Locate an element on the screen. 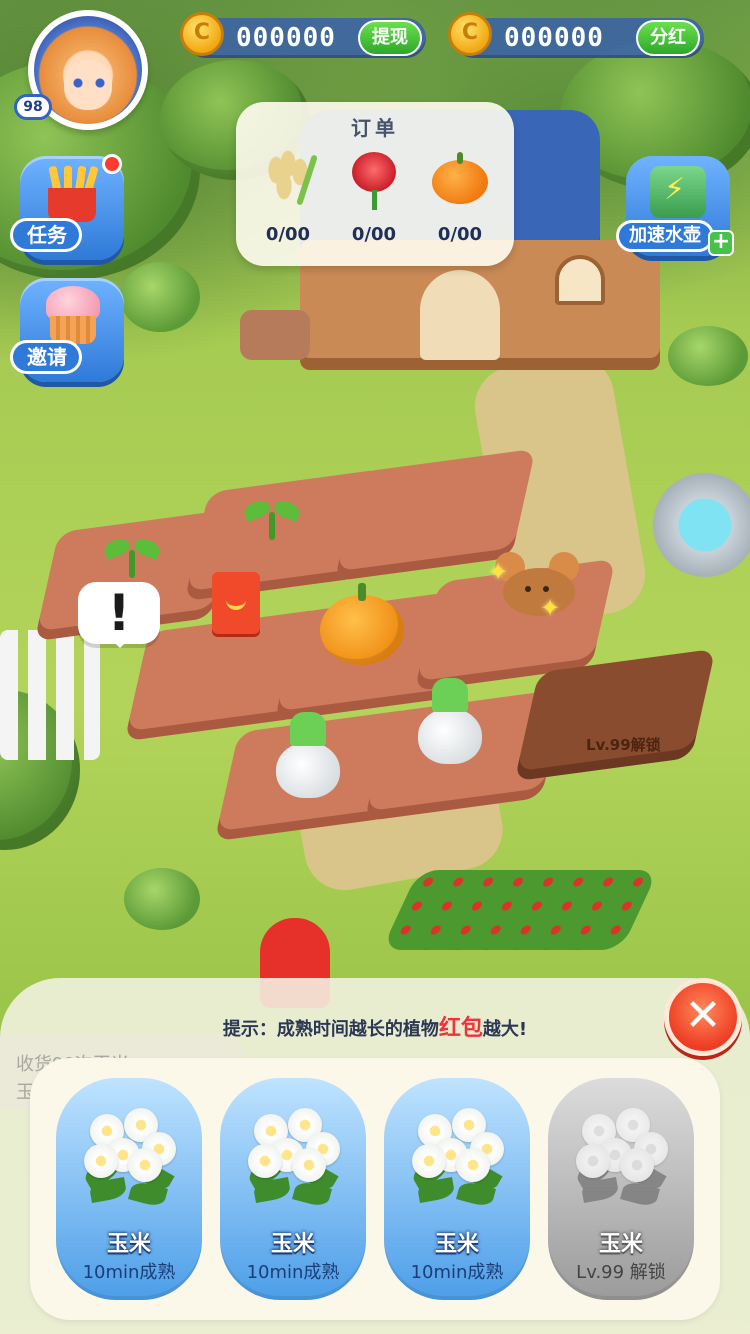 The width and height of the screenshot is (750, 1334). cupcake-icon is located at coordinates (73, 316).